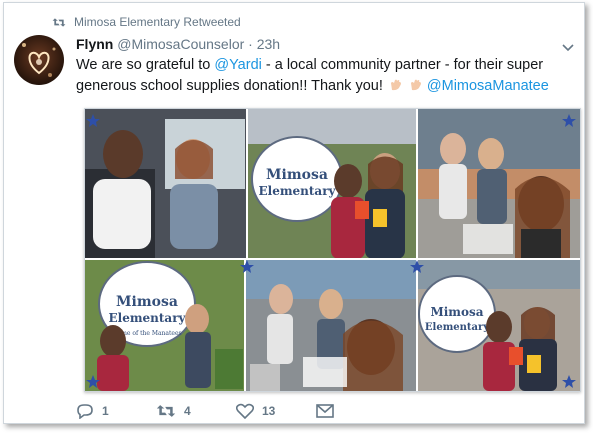 The height and width of the screenshot is (434, 593). What do you see at coordinates (245, 411) in the screenshot?
I see `like-icon` at bounding box center [245, 411].